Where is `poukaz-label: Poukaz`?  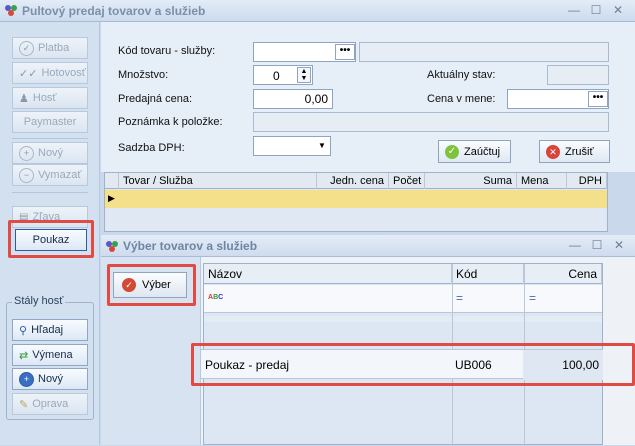 poukaz-label: Poukaz is located at coordinates (51, 240).